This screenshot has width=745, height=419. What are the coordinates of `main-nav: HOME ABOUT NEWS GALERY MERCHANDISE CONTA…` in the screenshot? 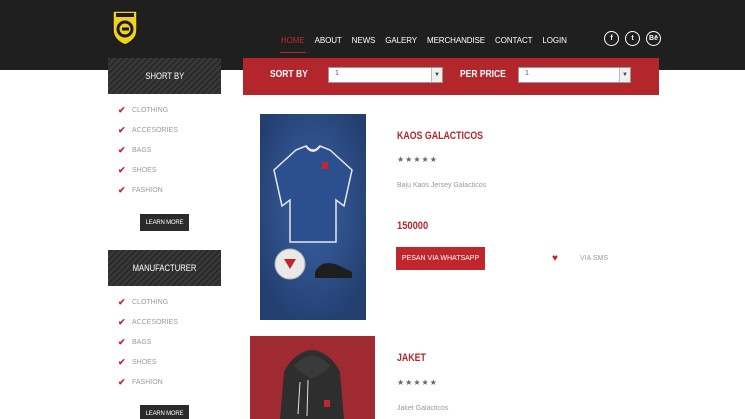 It's located at (424, 42).